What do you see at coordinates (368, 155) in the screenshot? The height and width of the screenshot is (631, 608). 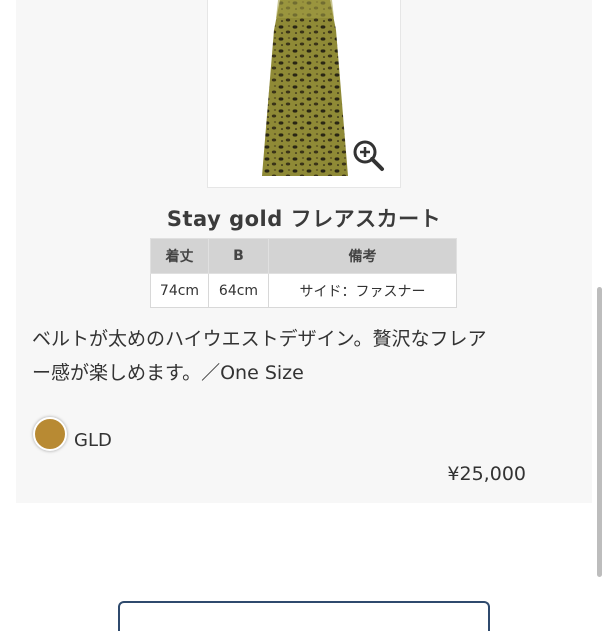 I see `zoom-in-icon` at bounding box center [368, 155].